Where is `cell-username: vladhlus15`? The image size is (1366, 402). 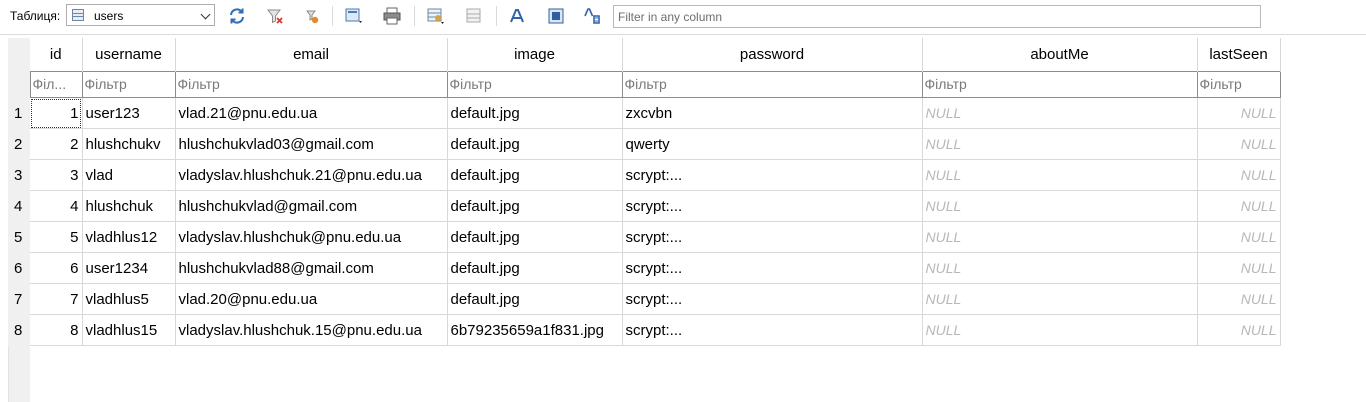 cell-username: vladhlus15 is located at coordinates (129, 330).